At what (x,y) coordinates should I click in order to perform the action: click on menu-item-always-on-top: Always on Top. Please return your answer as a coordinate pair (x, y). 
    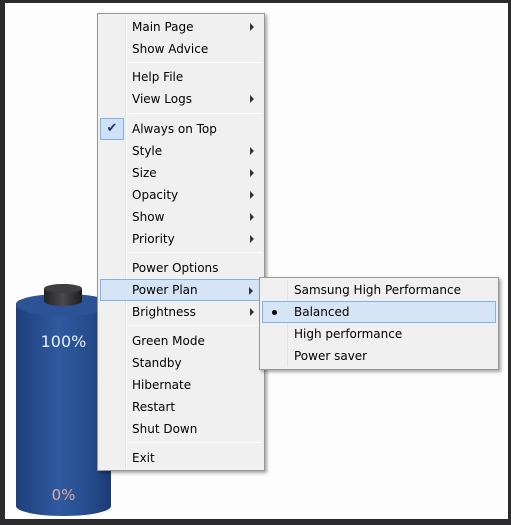
    Looking at the image, I should click on (181, 129).